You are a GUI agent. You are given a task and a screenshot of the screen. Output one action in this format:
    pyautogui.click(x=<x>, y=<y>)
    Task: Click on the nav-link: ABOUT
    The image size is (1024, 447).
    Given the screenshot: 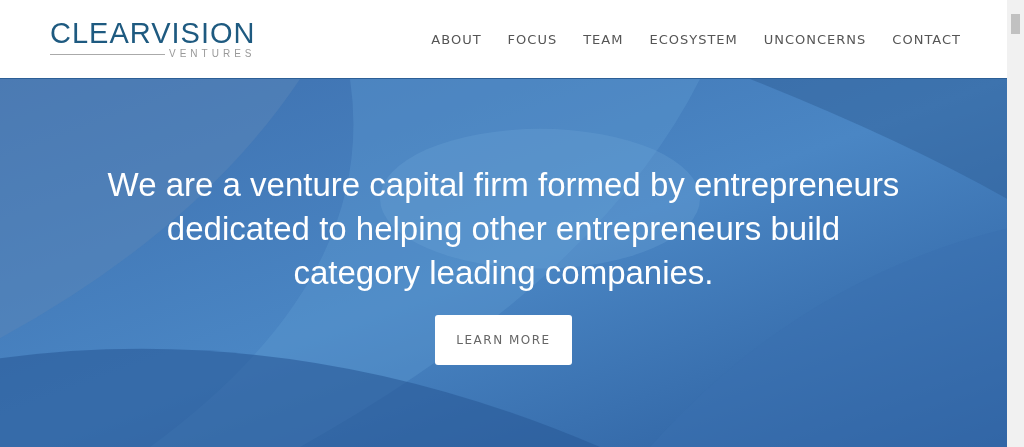 What is the action you would take?
    pyautogui.click(x=456, y=39)
    